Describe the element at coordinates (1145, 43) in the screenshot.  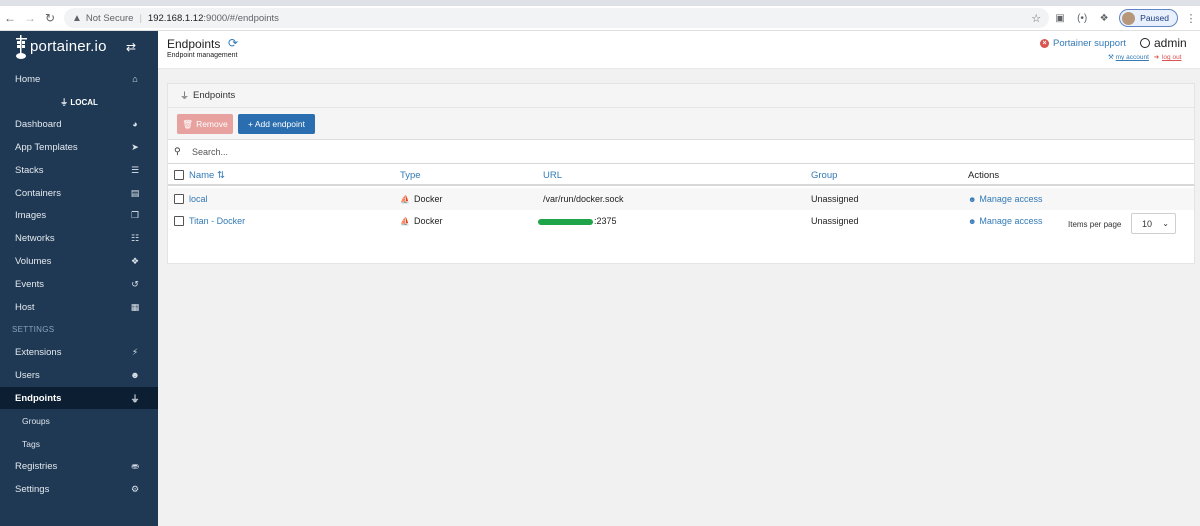
I see `user-circle-icon` at that location.